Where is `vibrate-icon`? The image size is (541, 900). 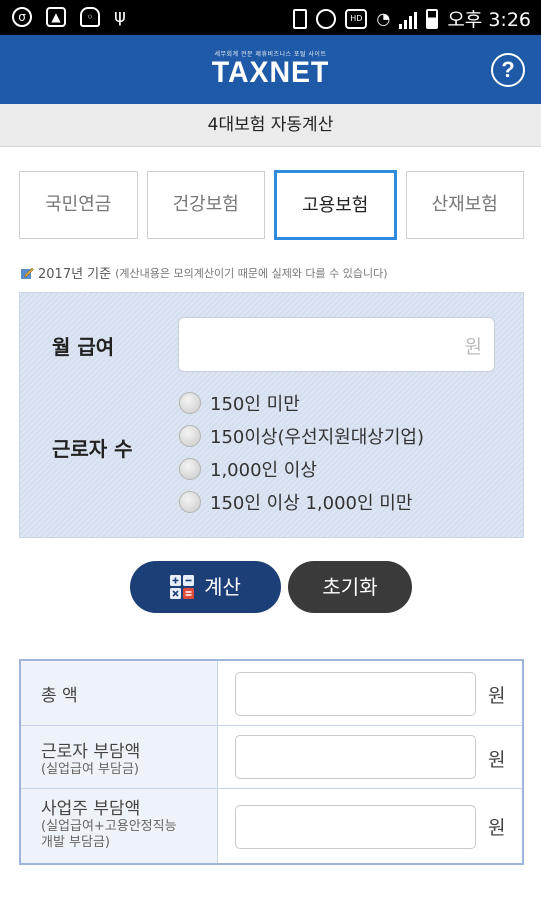 vibrate-icon is located at coordinates (300, 18).